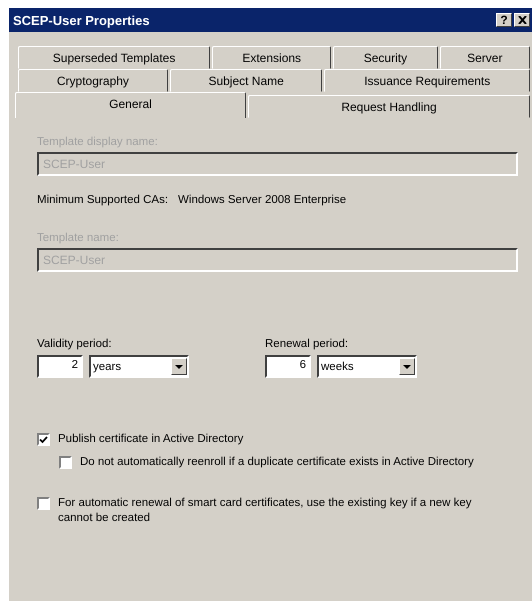 This screenshot has width=532, height=601. Describe the element at coordinates (265, 511) in the screenshot. I see `checkbox-label: For automatic renewal of smart card certificates, use the existing key if a new key cannot be created` at that location.